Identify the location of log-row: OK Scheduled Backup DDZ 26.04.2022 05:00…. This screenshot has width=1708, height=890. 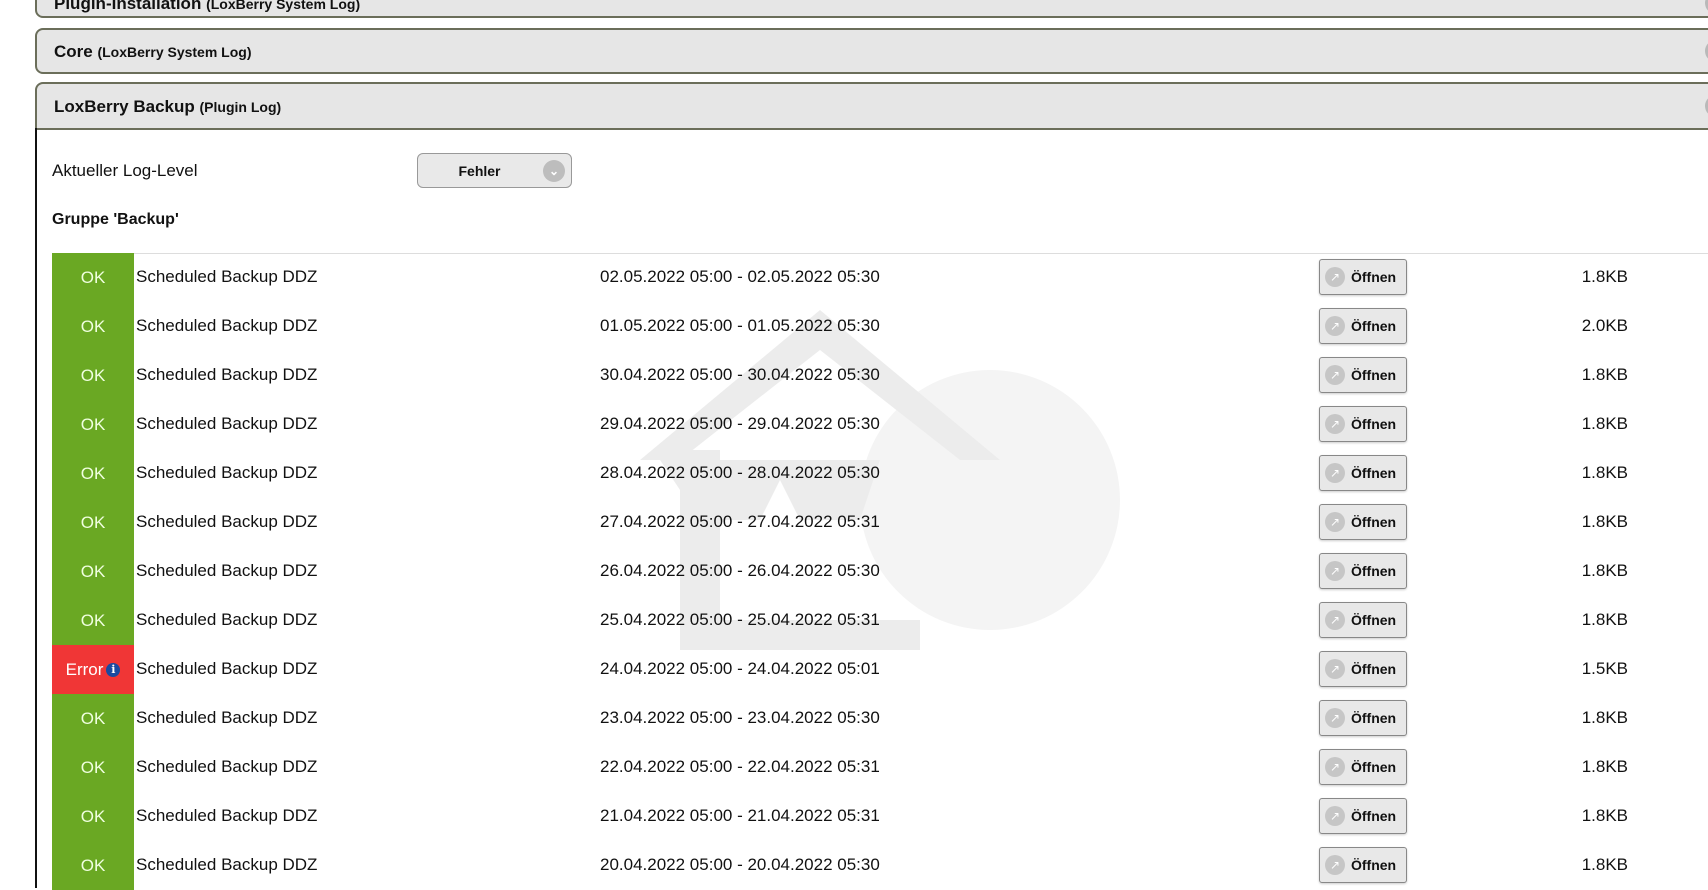
(880, 571).